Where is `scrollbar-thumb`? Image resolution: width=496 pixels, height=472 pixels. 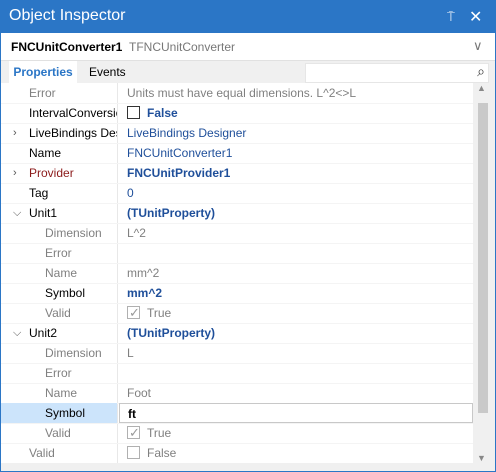
scrollbar-thumb is located at coordinates (483, 258).